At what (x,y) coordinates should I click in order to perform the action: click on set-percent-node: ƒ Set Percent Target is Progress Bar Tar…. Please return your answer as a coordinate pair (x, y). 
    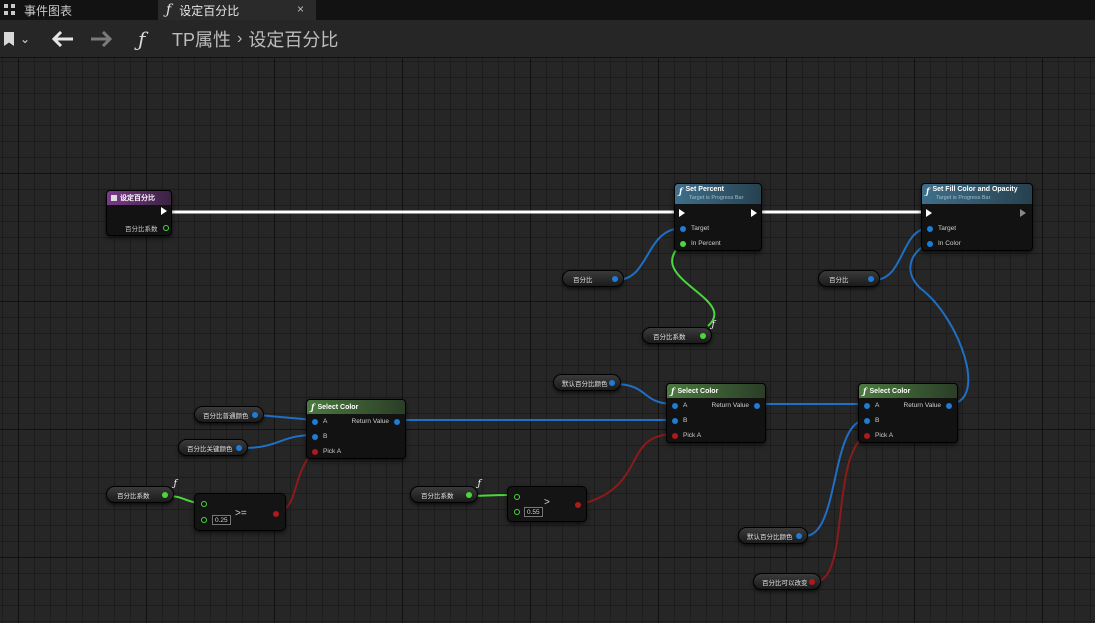
    Looking at the image, I should click on (718, 217).